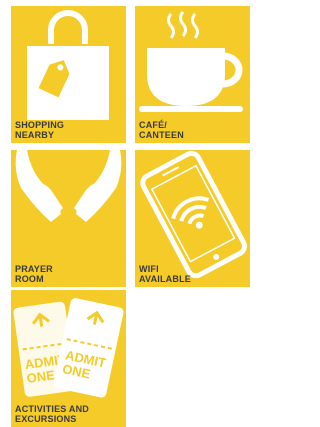 This screenshot has width=320, height=427. I want to click on tile-label: CAFÉ/ CANTEEN, so click(161, 130).